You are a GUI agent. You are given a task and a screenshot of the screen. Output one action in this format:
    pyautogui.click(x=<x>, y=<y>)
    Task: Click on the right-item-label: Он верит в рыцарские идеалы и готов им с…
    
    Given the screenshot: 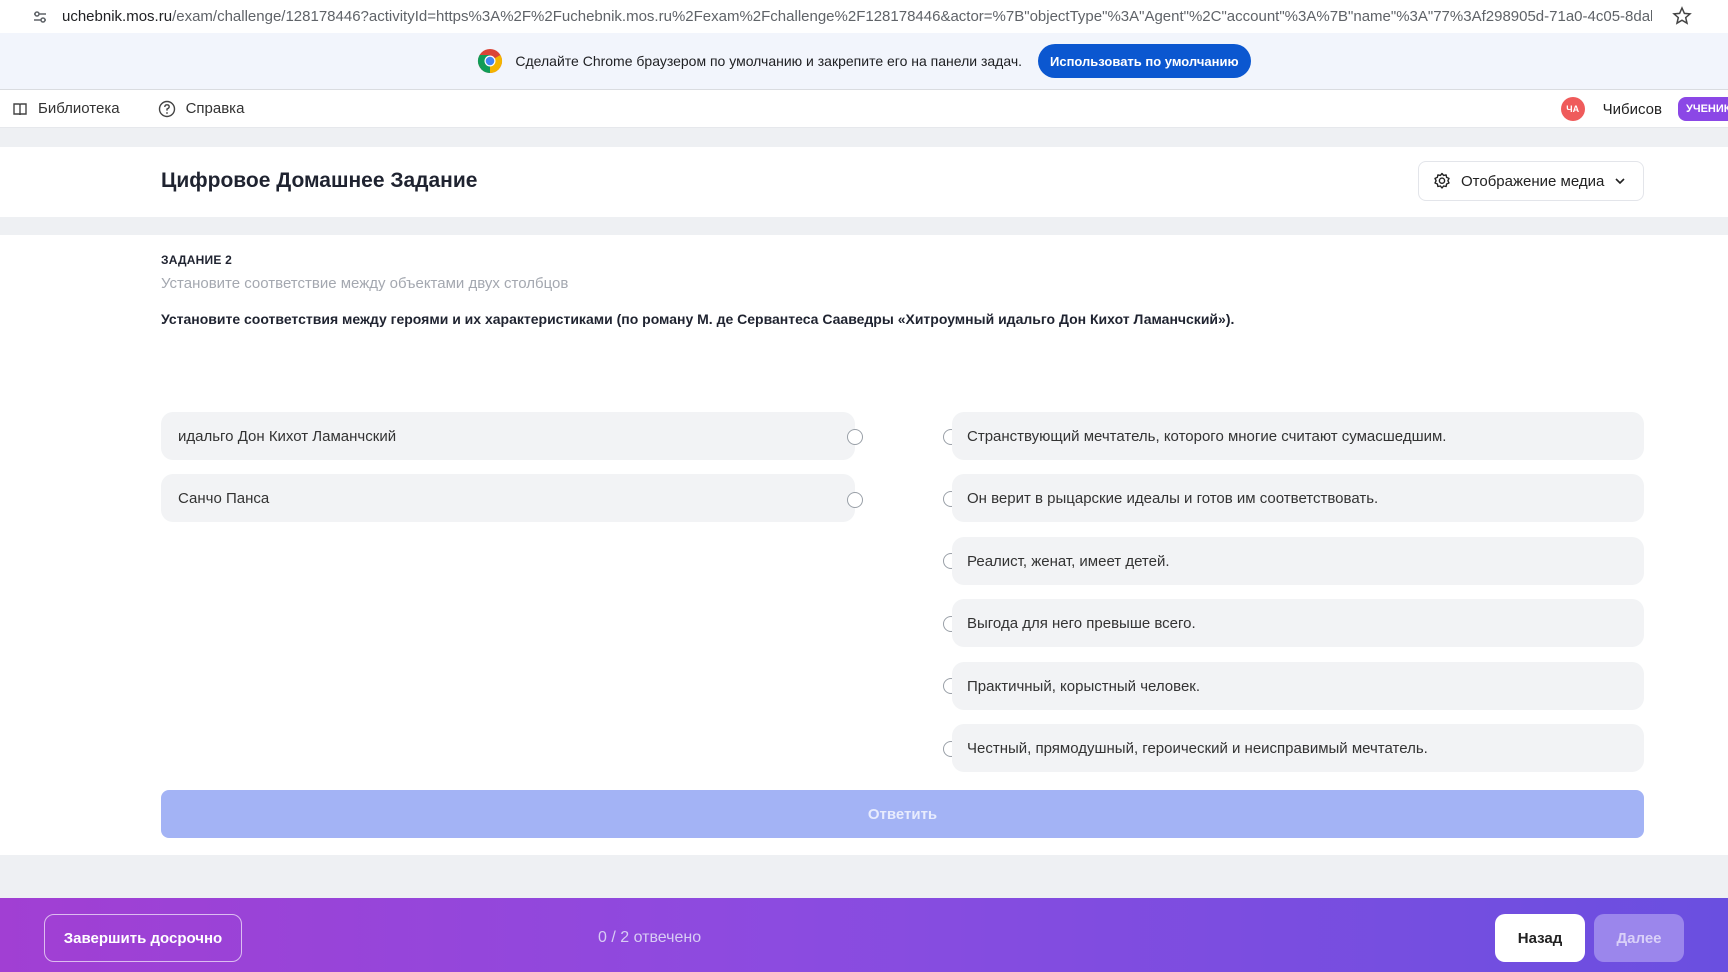 What is the action you would take?
    pyautogui.click(x=1173, y=498)
    